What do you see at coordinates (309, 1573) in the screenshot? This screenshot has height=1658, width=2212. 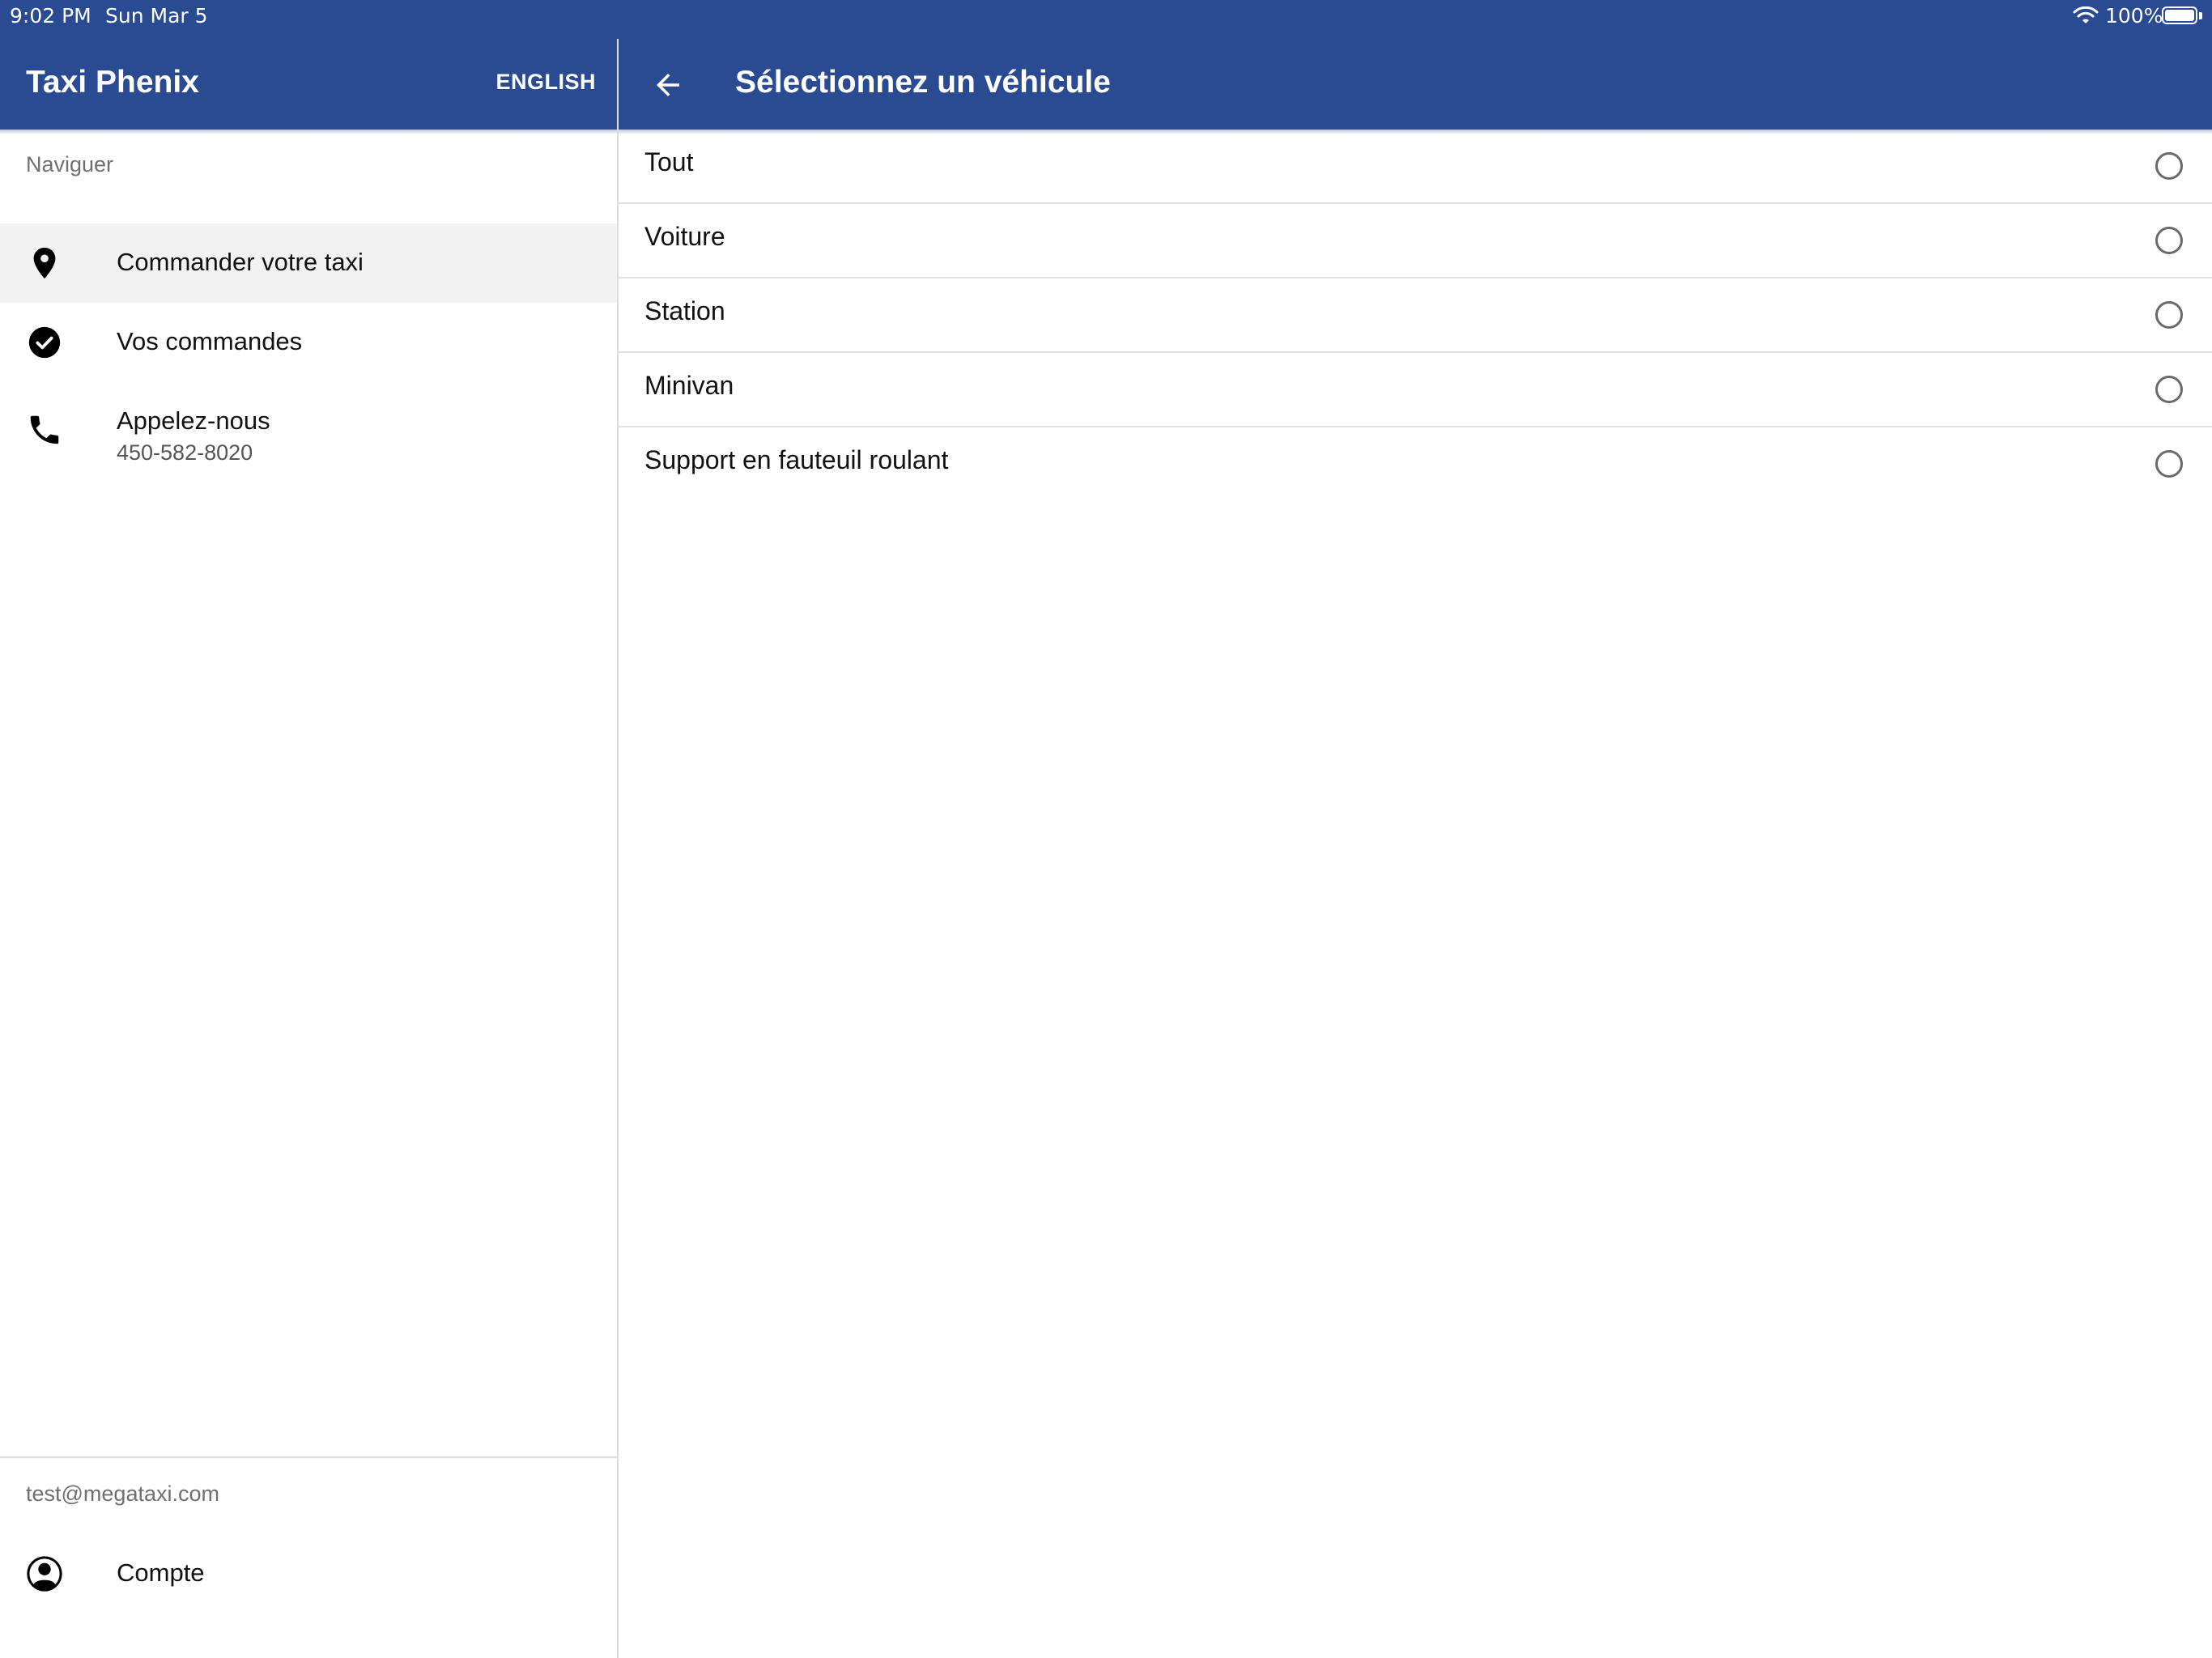 I see `nav-item-account: Compte` at bounding box center [309, 1573].